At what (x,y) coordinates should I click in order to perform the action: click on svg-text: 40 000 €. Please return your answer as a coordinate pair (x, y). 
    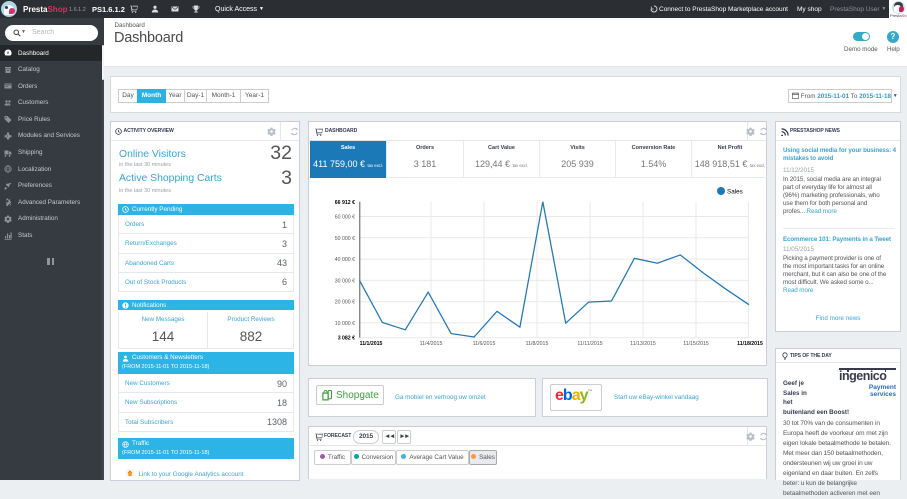
    Looking at the image, I should click on (345, 260).